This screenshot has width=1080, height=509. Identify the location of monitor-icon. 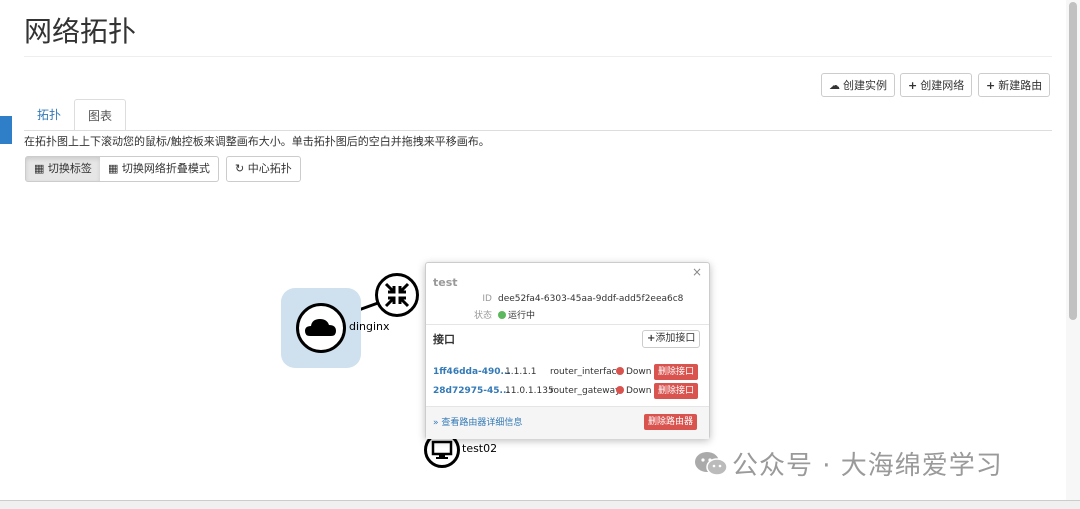
(442, 449).